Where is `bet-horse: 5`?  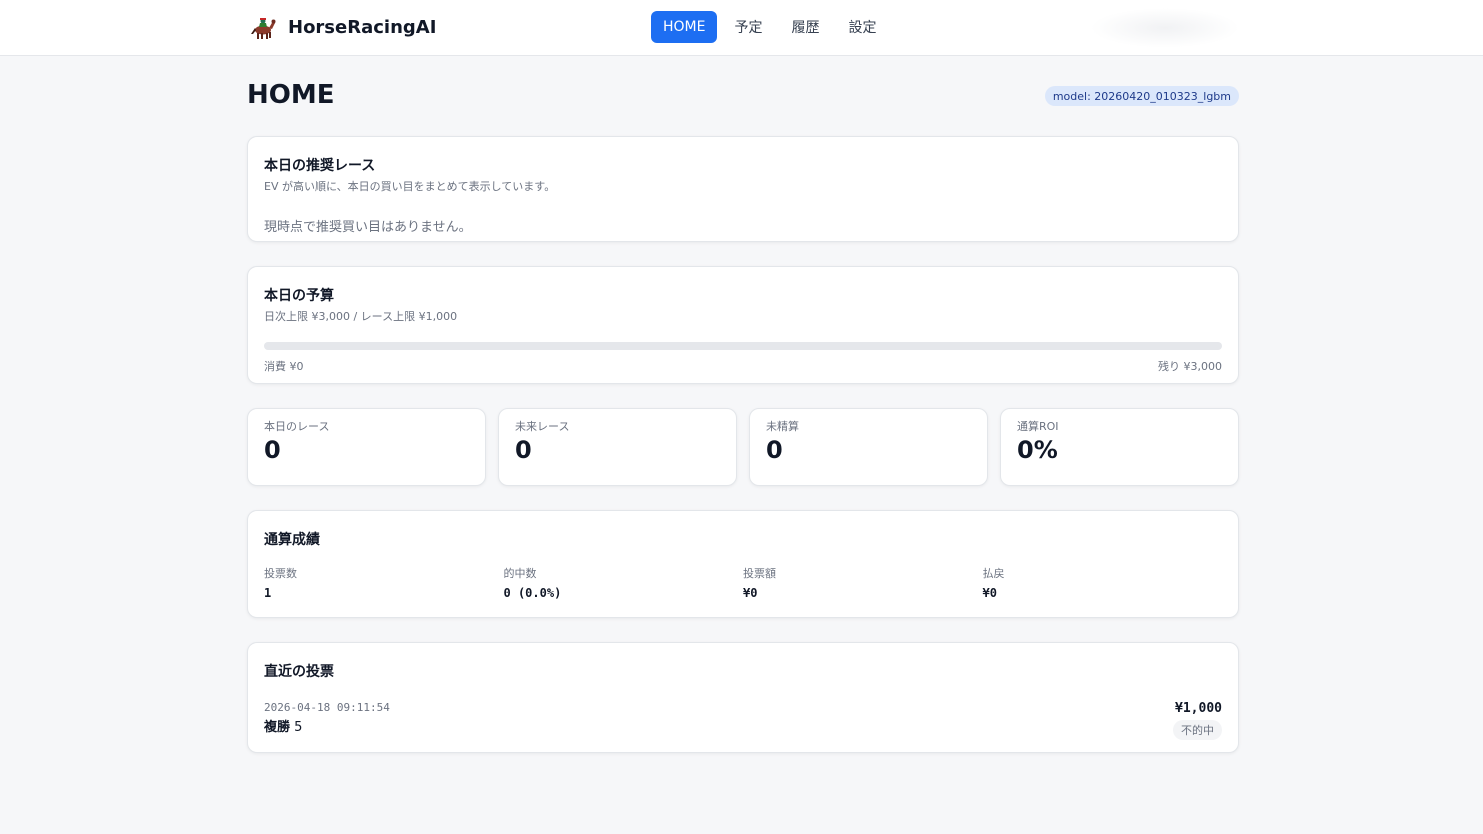 bet-horse: 5 is located at coordinates (298, 727).